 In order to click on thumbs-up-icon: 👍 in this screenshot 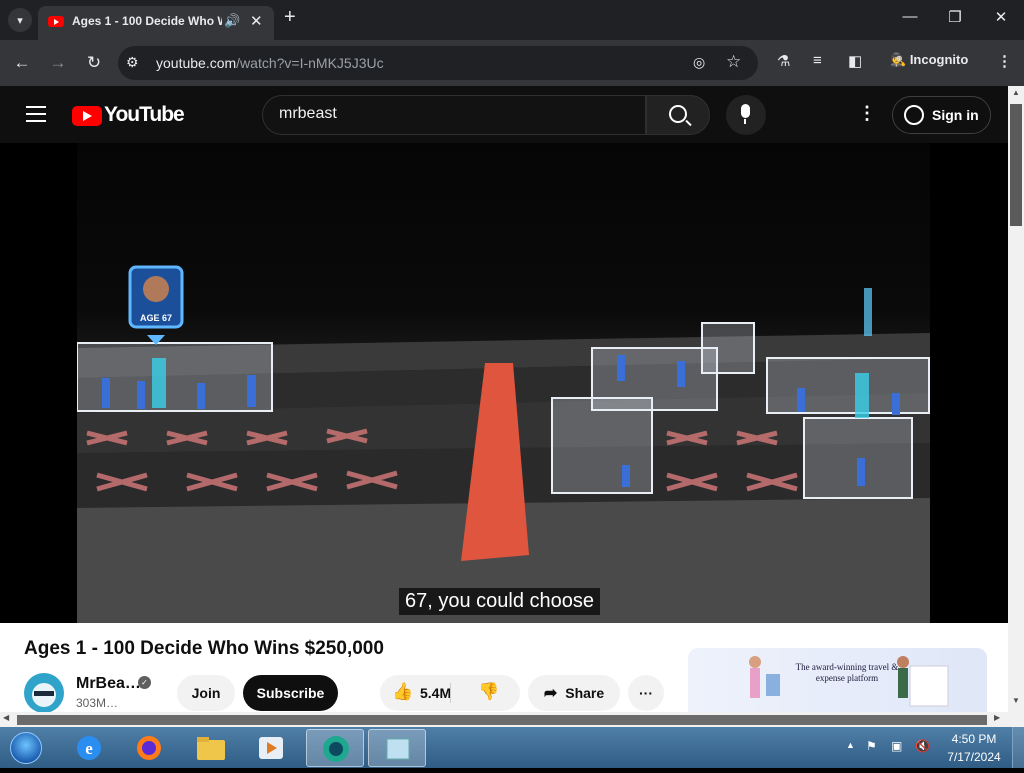, I will do `click(402, 692)`.